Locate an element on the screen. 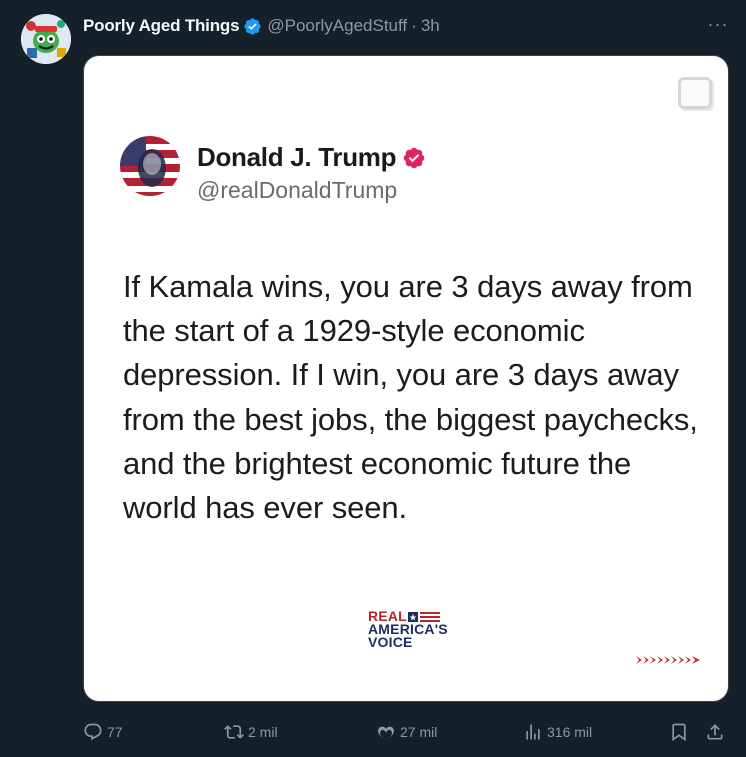 The height and width of the screenshot is (757, 746). more-options-icon: ··· is located at coordinates (718, 24).